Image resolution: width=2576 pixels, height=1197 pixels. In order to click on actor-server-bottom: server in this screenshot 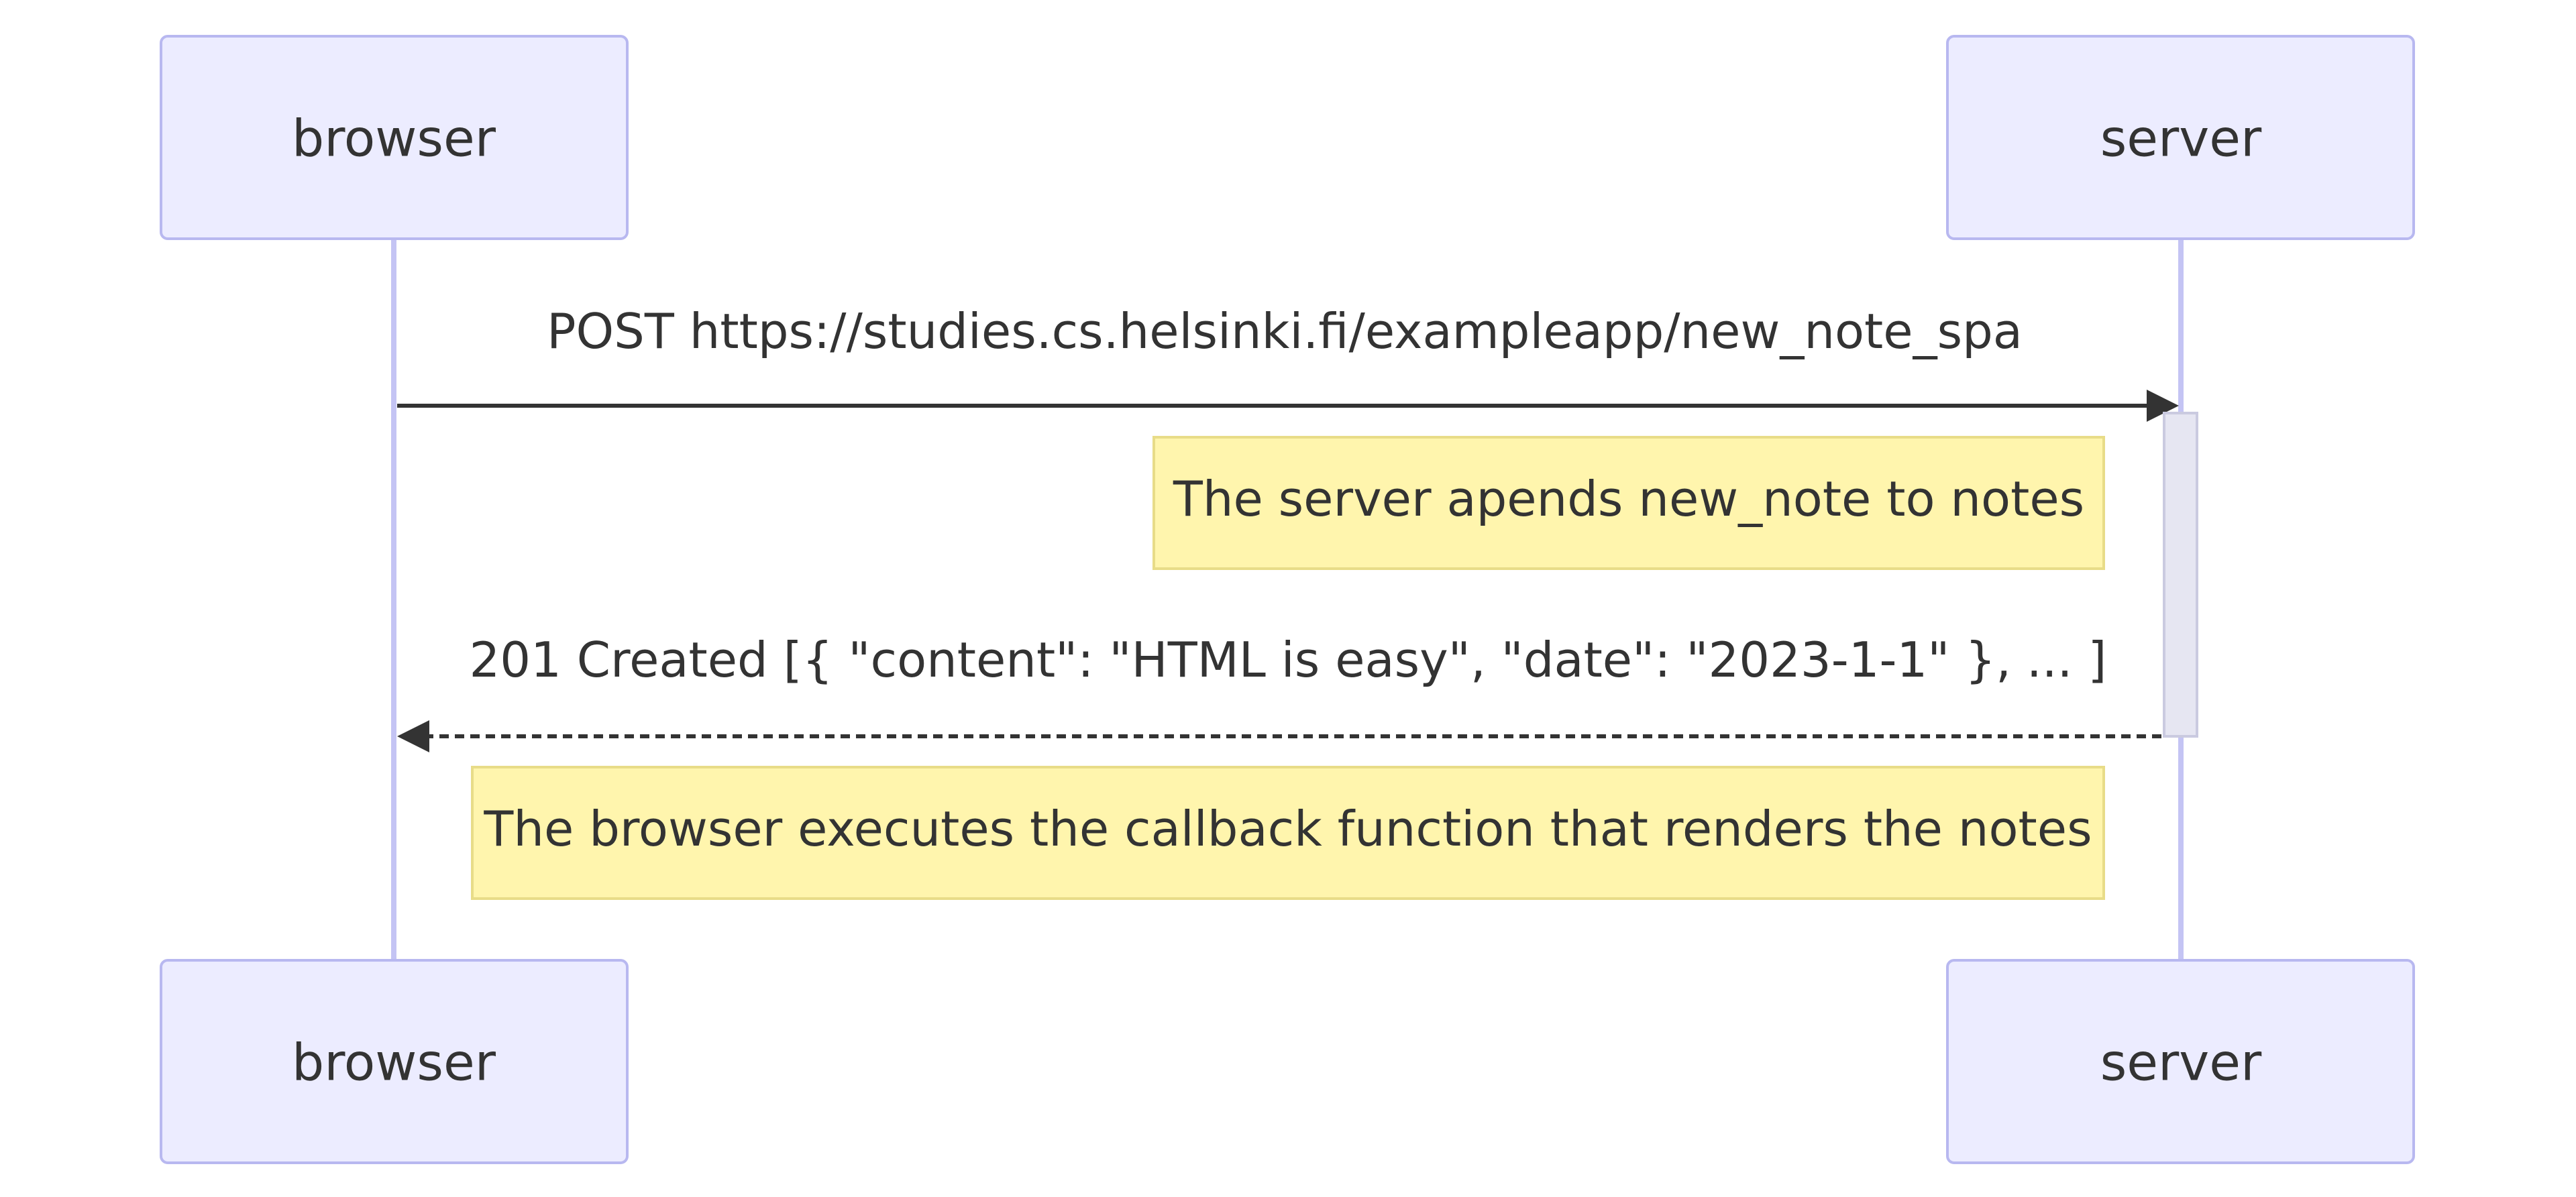, I will do `click(2180, 1061)`.